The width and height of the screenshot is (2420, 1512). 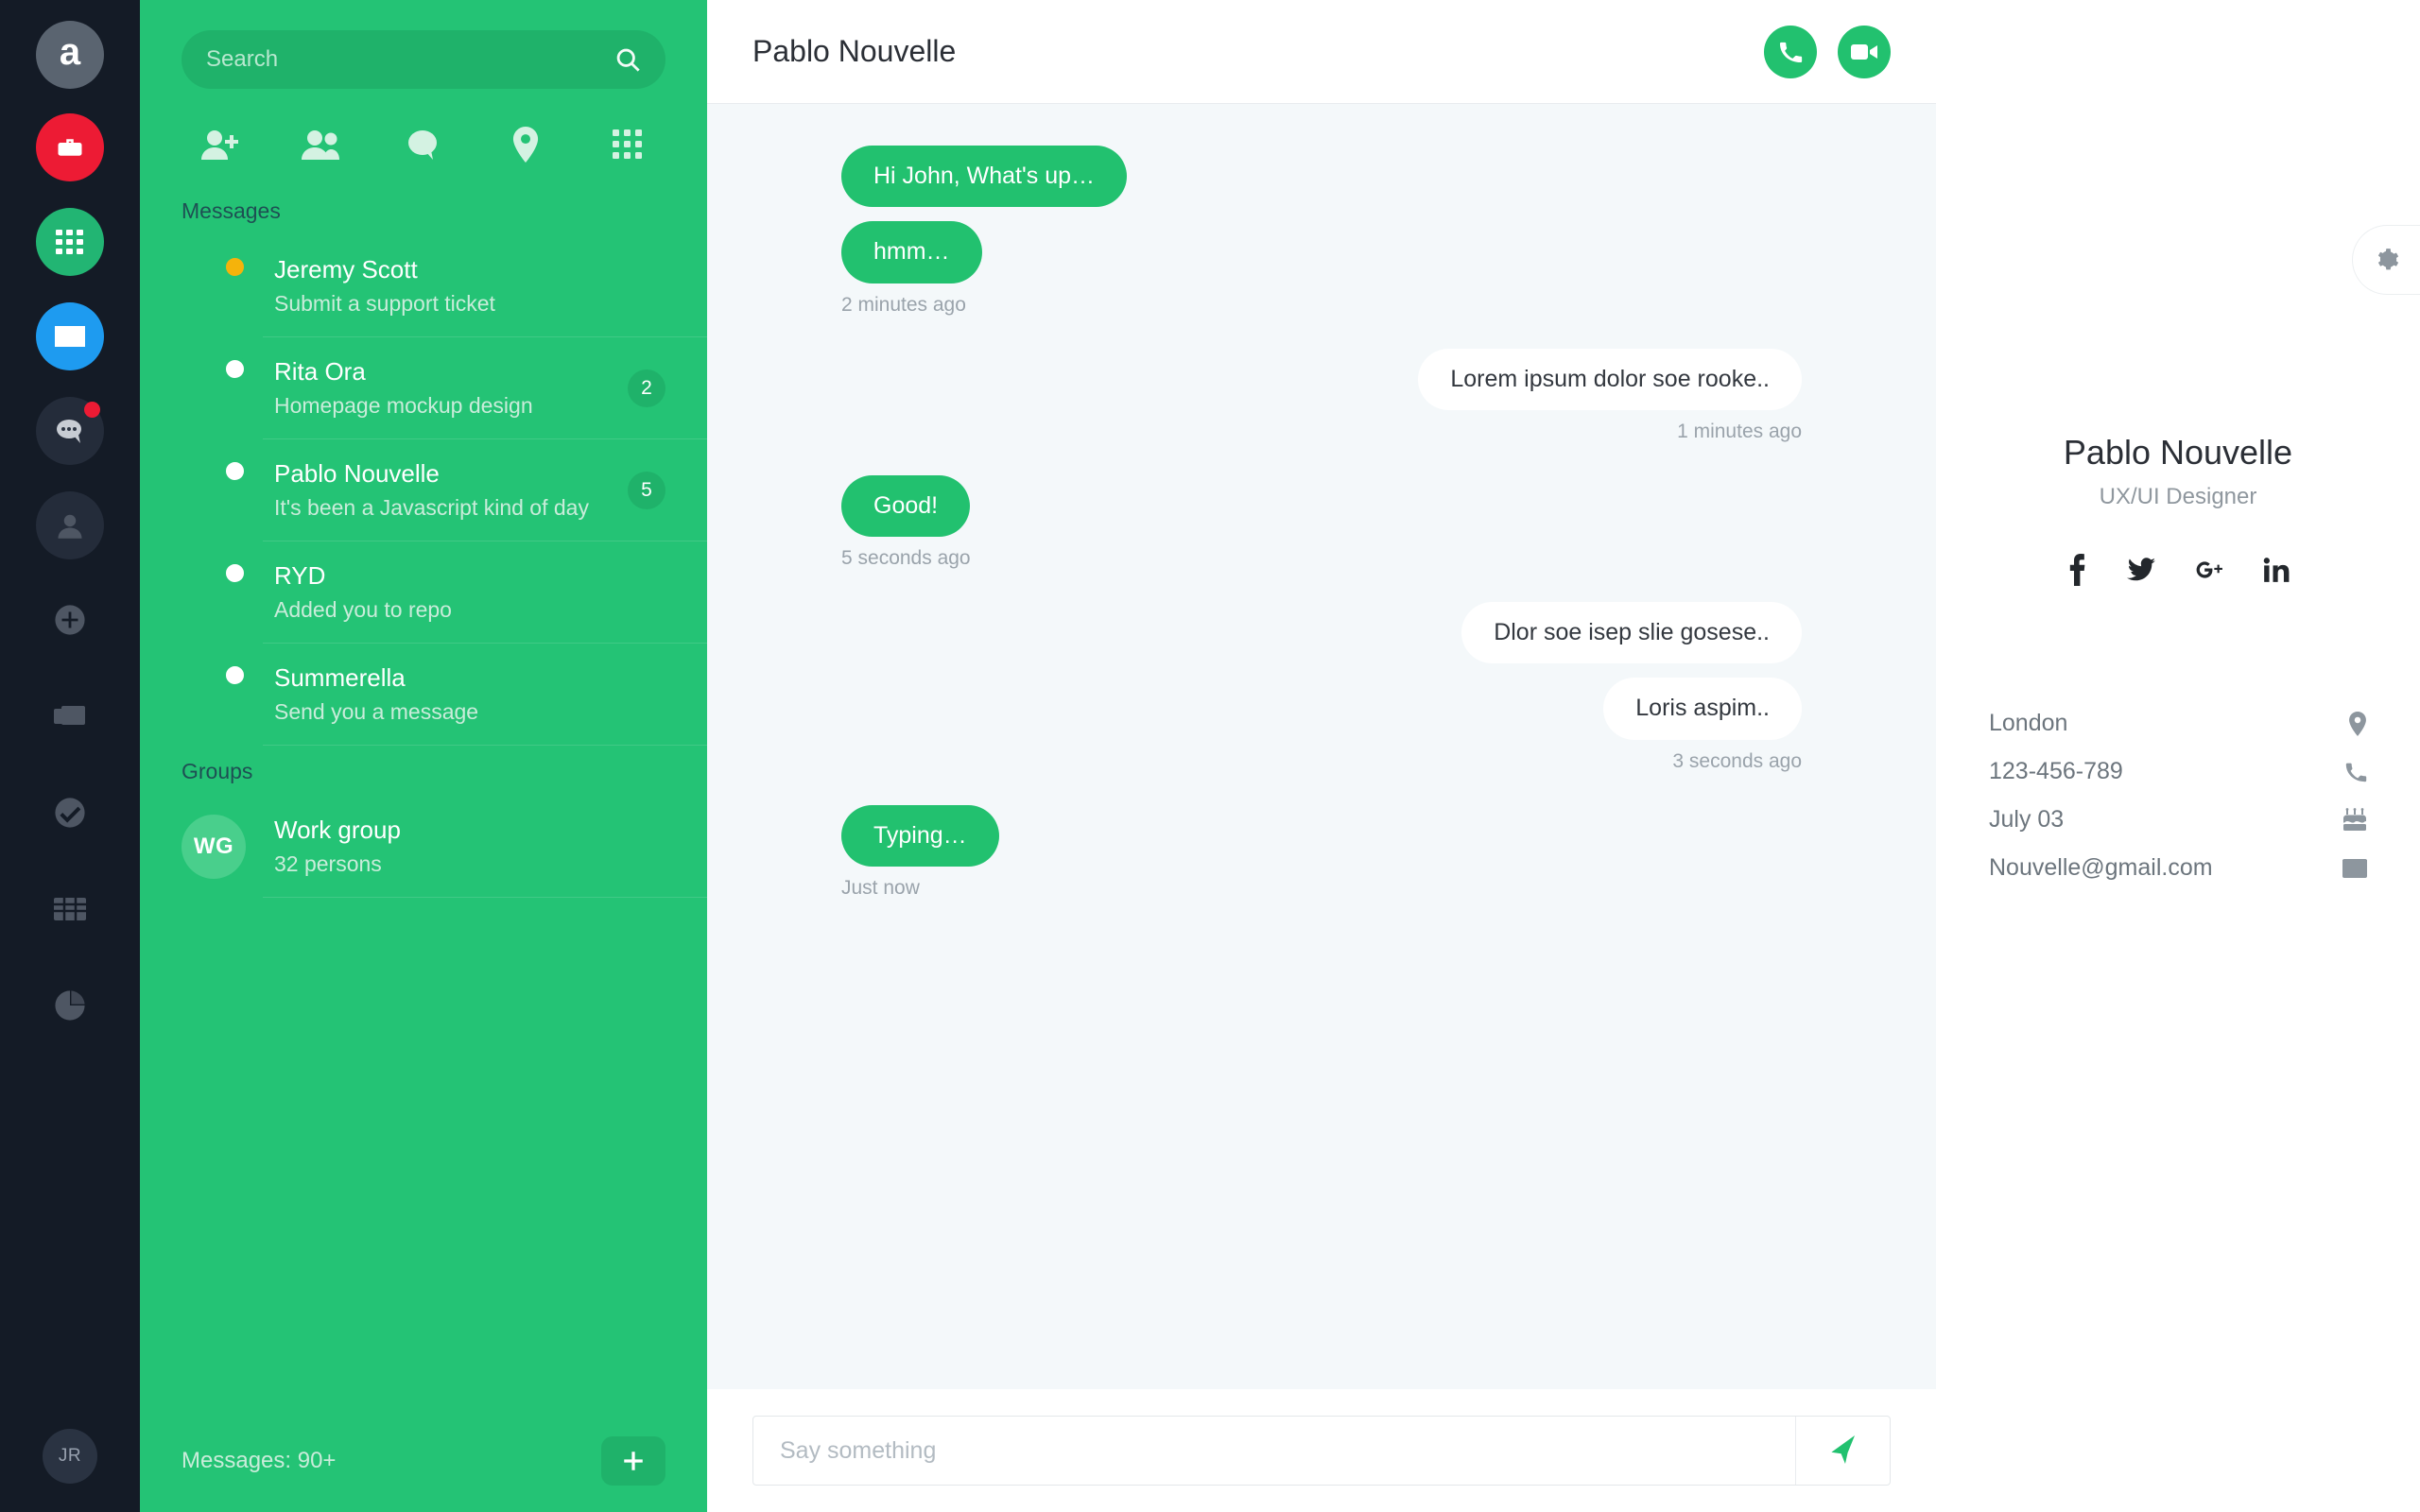 I want to click on current-user-initials: JR, so click(x=70, y=1456).